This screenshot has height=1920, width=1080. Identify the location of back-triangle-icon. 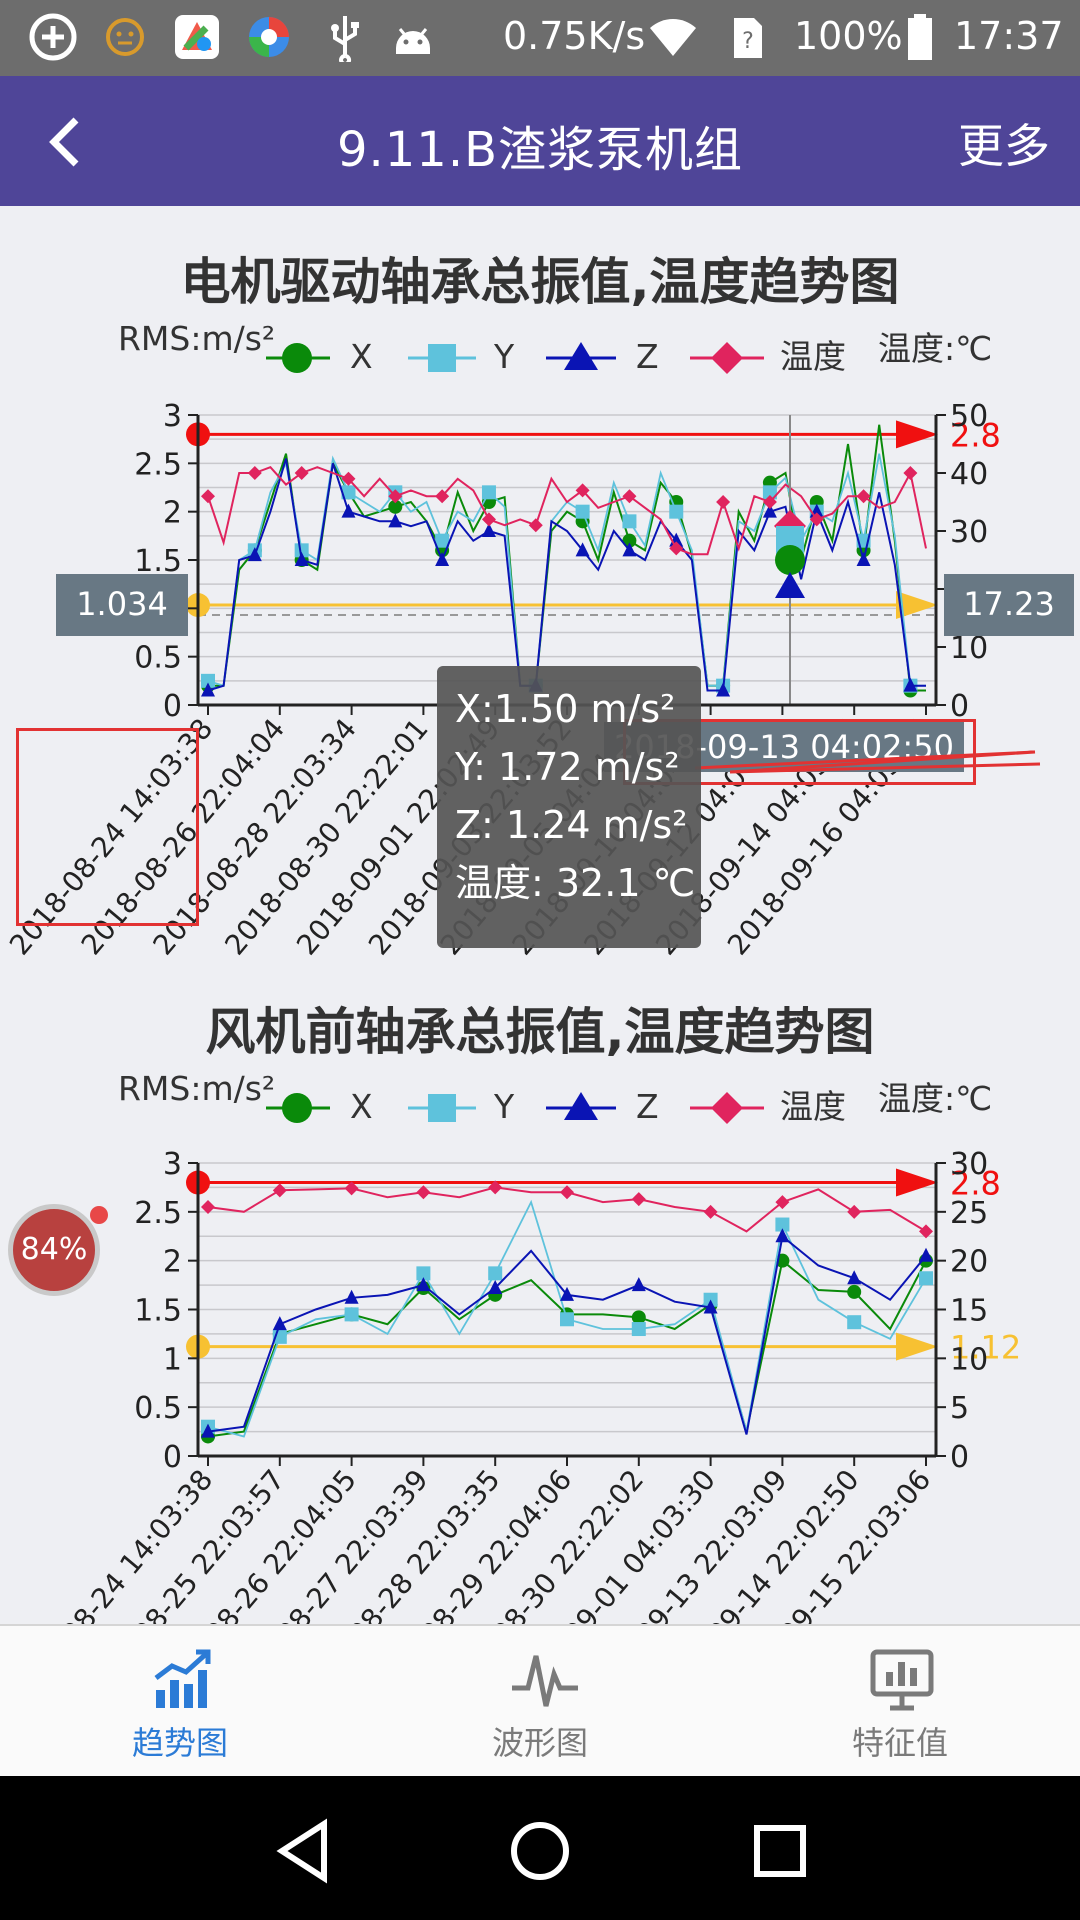
(303, 1851).